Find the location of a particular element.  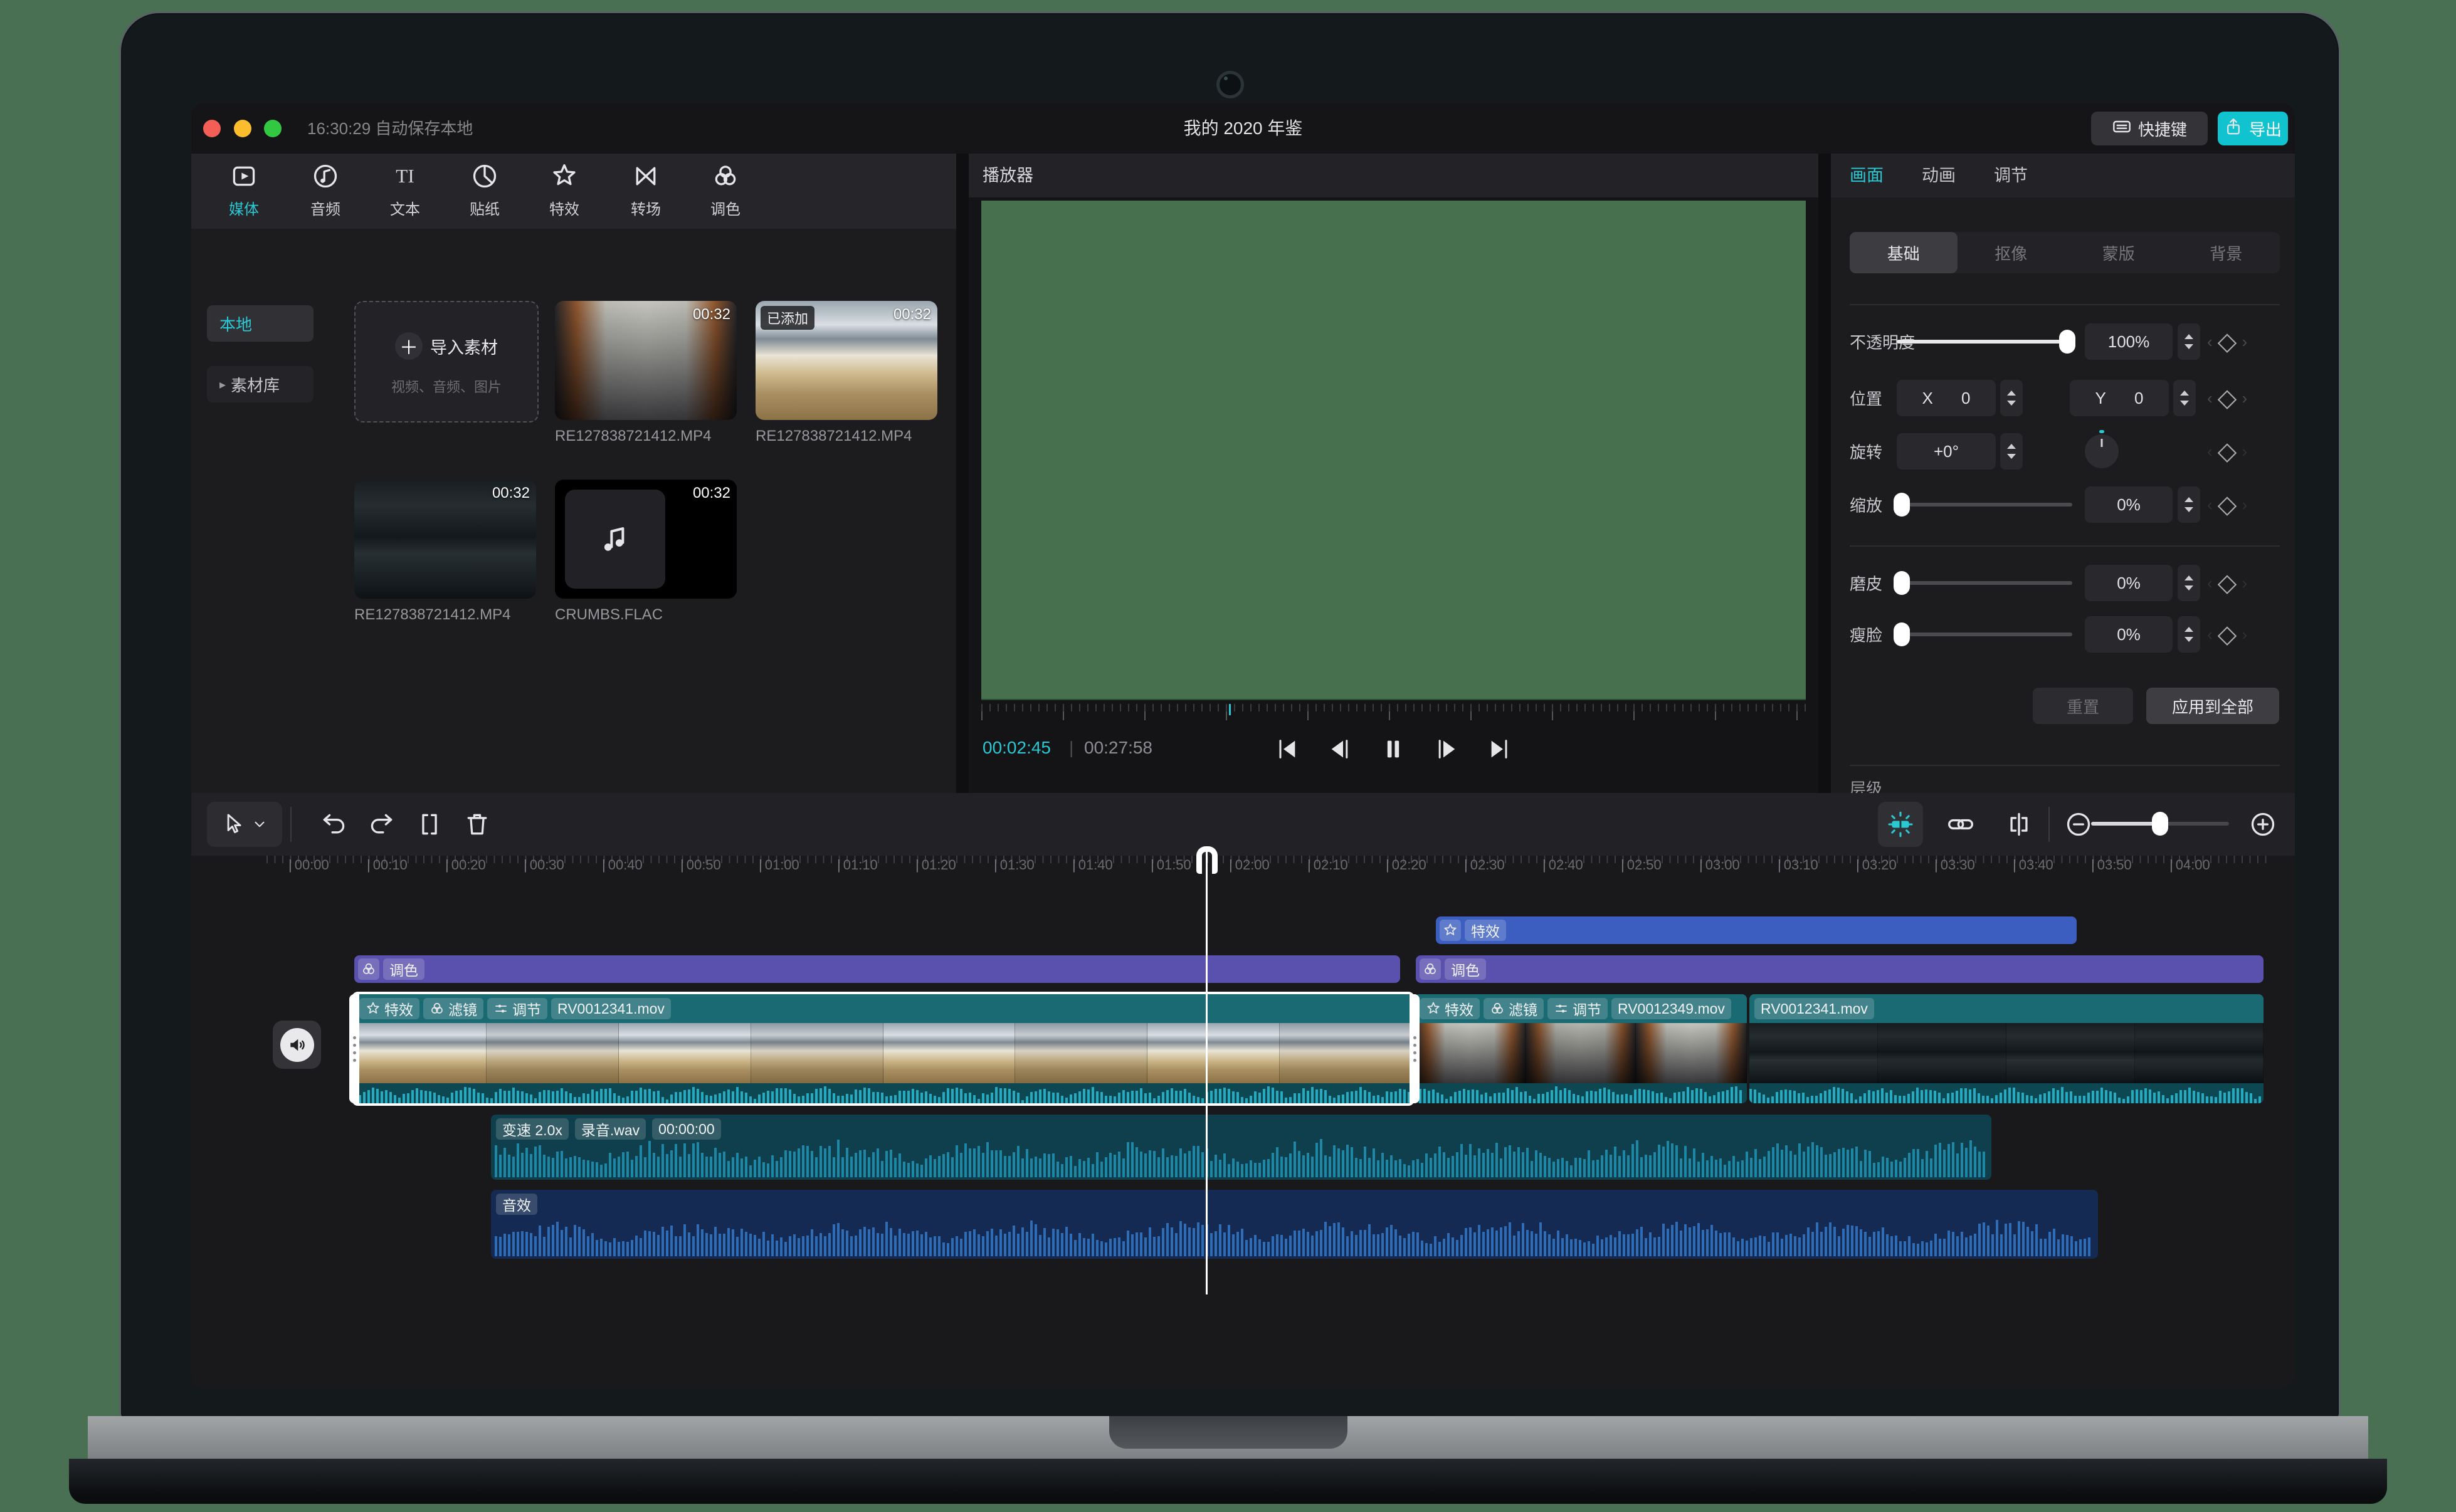

zoom-in-icon is located at coordinates (2263, 825).